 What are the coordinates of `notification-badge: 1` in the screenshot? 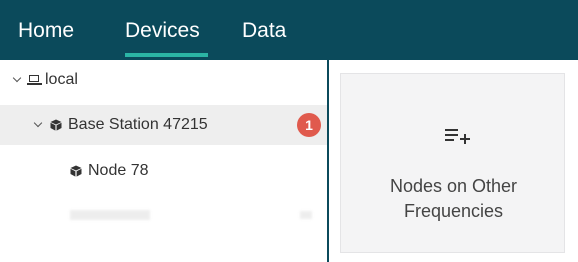 It's located at (309, 125).